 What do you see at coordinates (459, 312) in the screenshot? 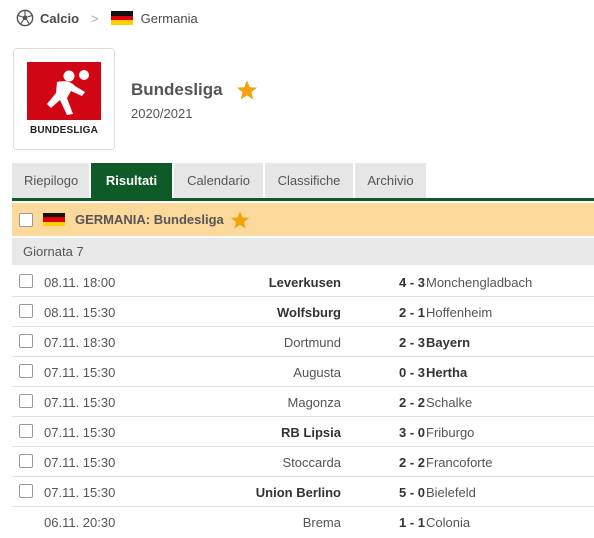
I see `away-team: Hoffenheim` at bounding box center [459, 312].